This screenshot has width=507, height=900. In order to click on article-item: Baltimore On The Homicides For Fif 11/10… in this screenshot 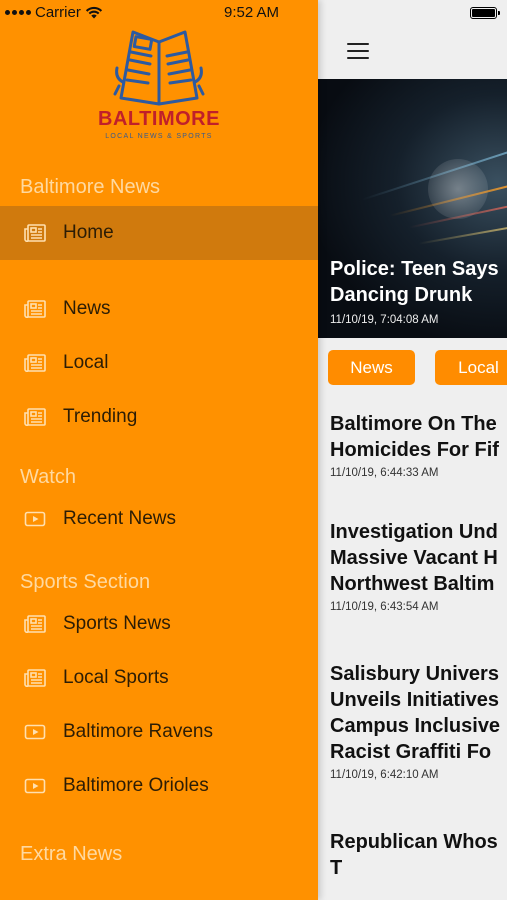, I will do `click(412, 445)`.